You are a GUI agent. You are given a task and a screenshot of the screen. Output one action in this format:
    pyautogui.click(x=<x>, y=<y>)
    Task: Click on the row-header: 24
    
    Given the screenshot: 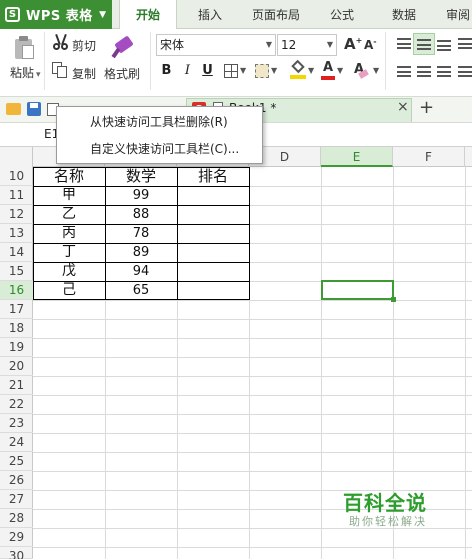 What is the action you would take?
    pyautogui.click(x=16, y=442)
    